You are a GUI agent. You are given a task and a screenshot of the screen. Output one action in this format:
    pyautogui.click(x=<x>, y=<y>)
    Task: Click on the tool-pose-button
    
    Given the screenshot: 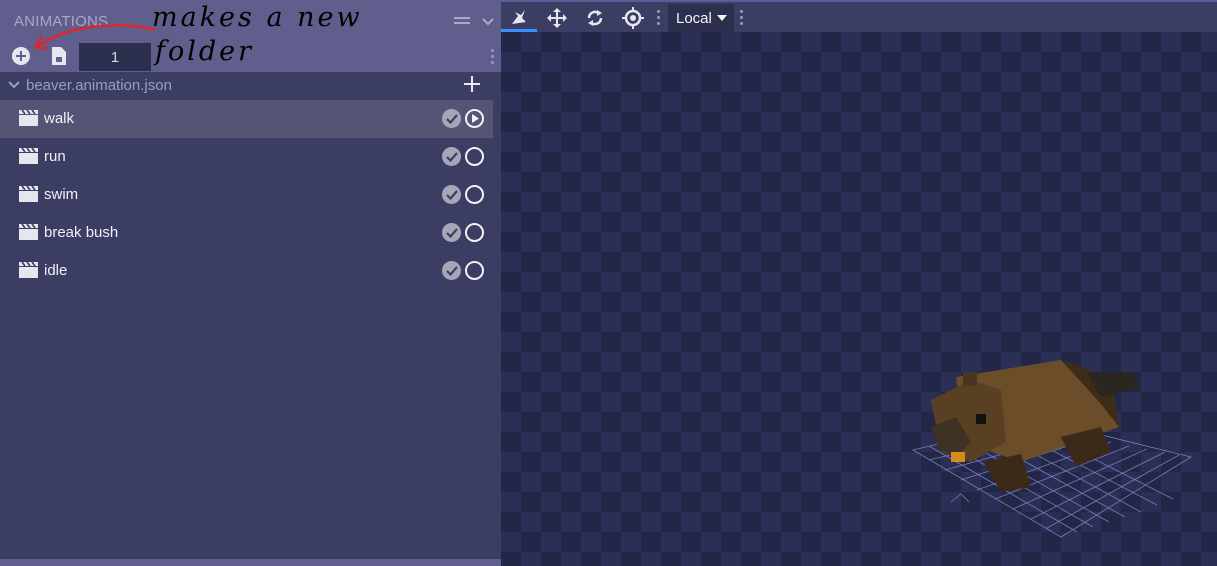 What is the action you would take?
    pyautogui.click(x=519, y=18)
    